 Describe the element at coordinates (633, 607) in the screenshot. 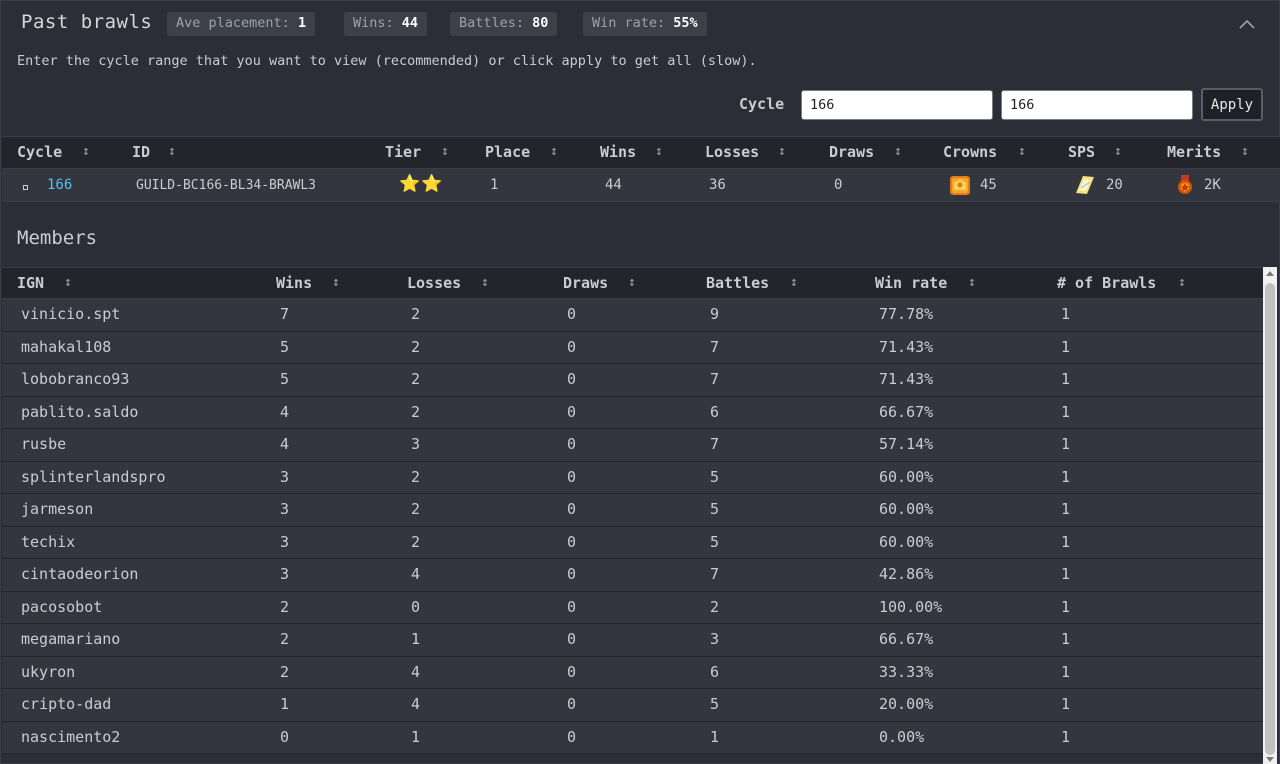

I see `member-row: pacosobot 2 0 0 2 100.00% 1` at that location.